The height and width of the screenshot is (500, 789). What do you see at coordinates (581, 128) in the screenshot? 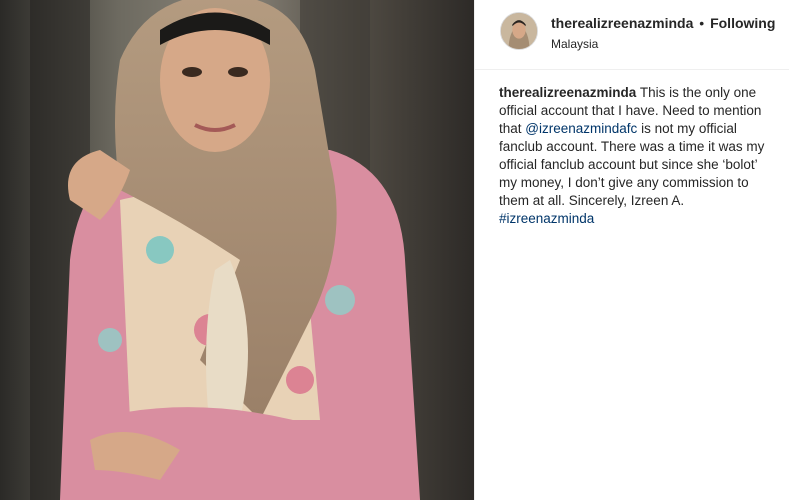
I see `mention-link: @izreenazmindafc` at bounding box center [581, 128].